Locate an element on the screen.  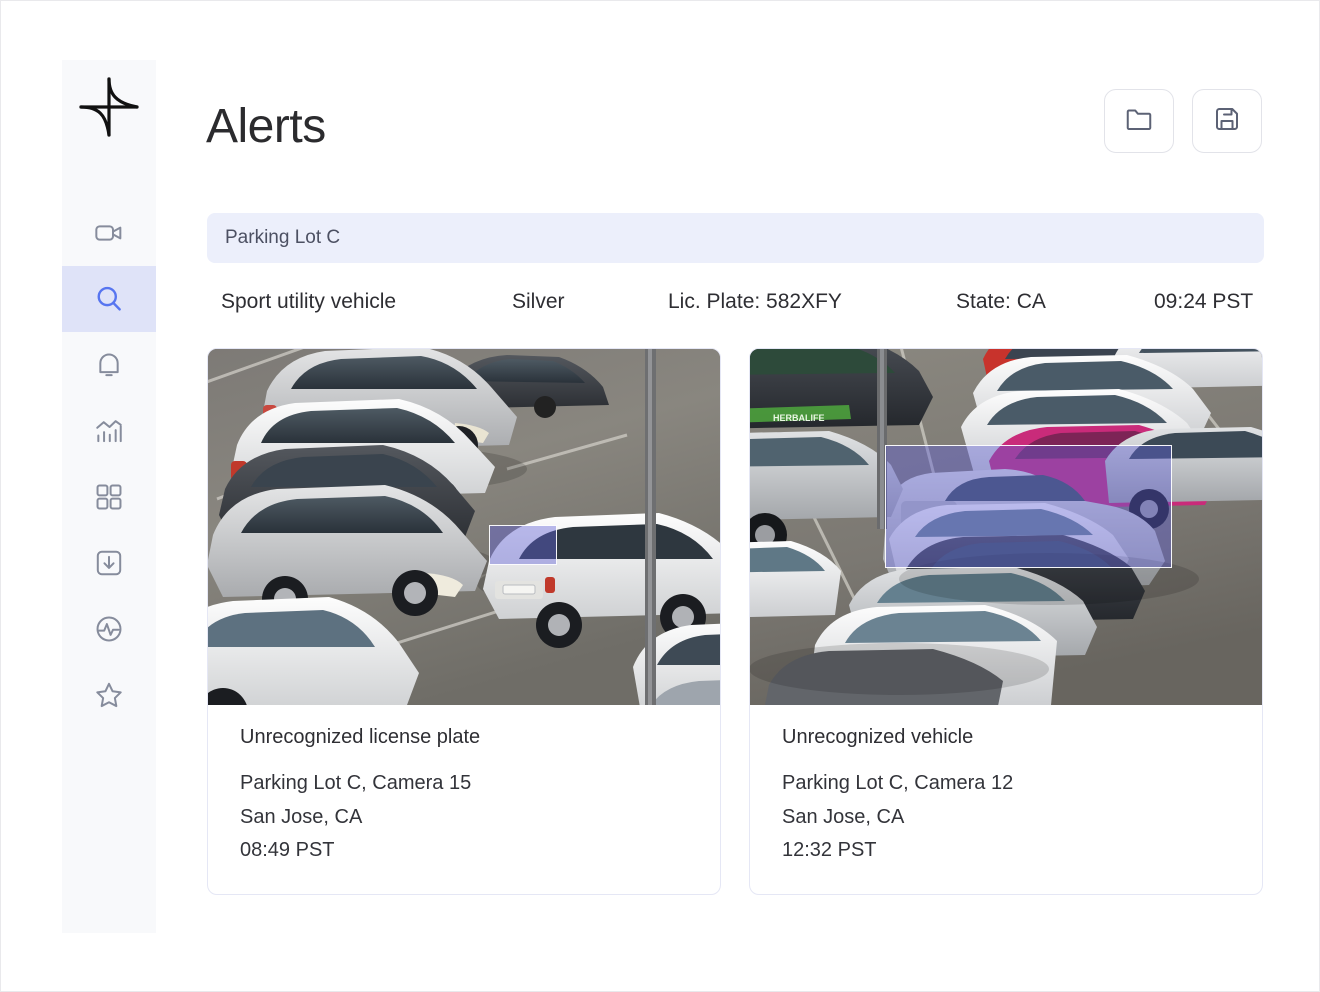
star-icon is located at coordinates (109, 695).